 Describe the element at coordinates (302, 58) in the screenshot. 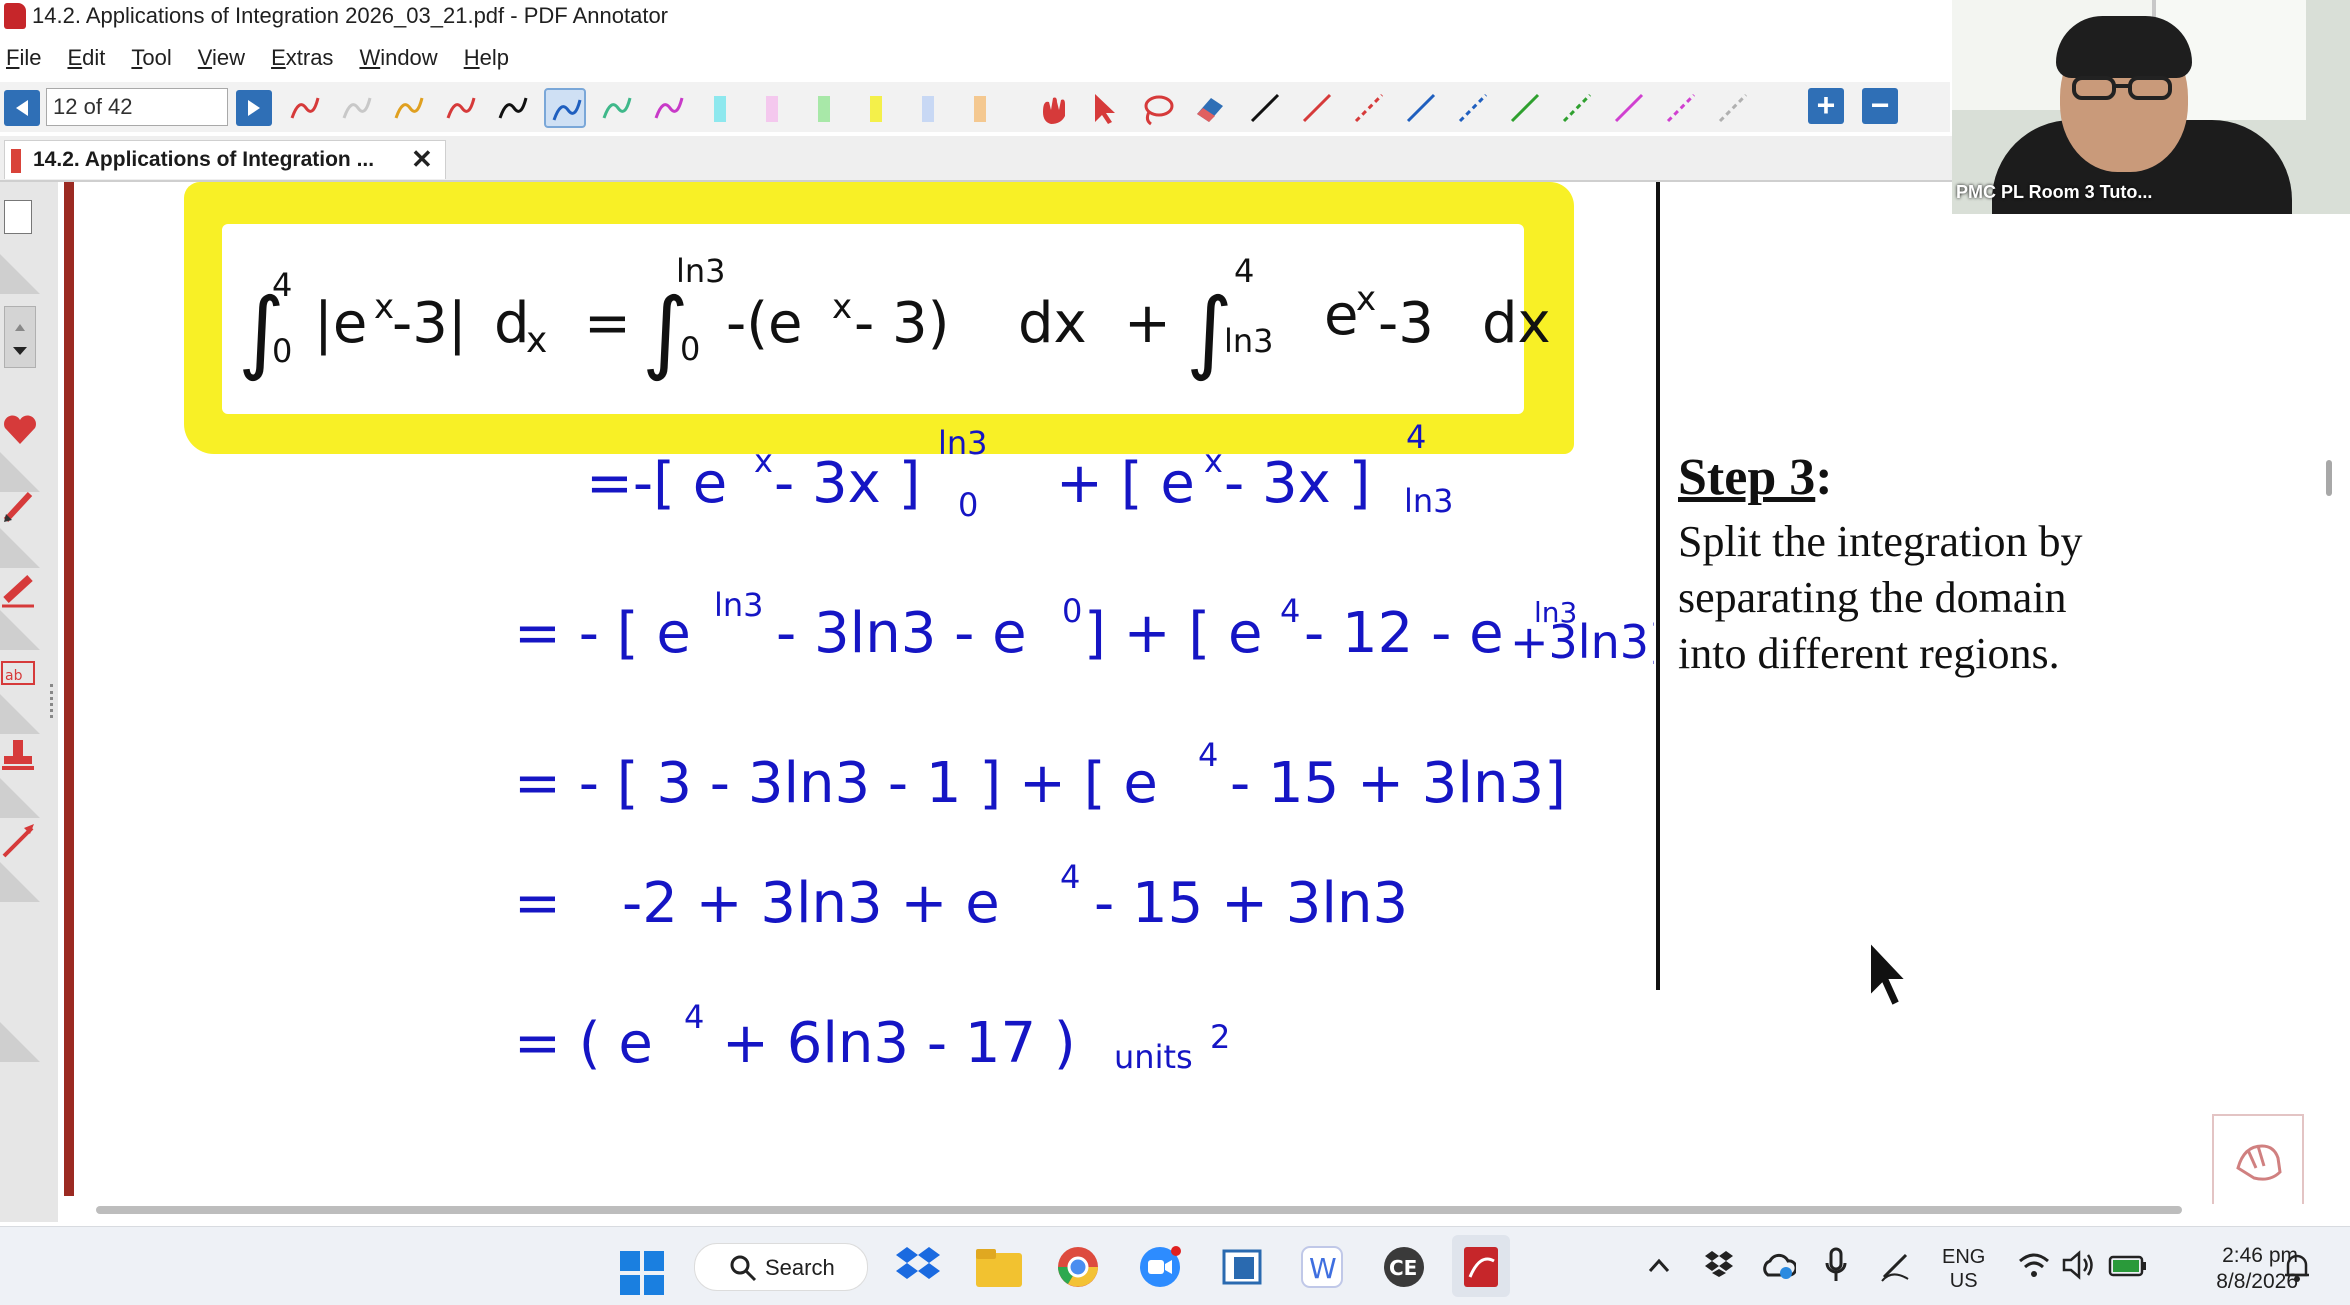

I see `menu-item: Extras` at that location.